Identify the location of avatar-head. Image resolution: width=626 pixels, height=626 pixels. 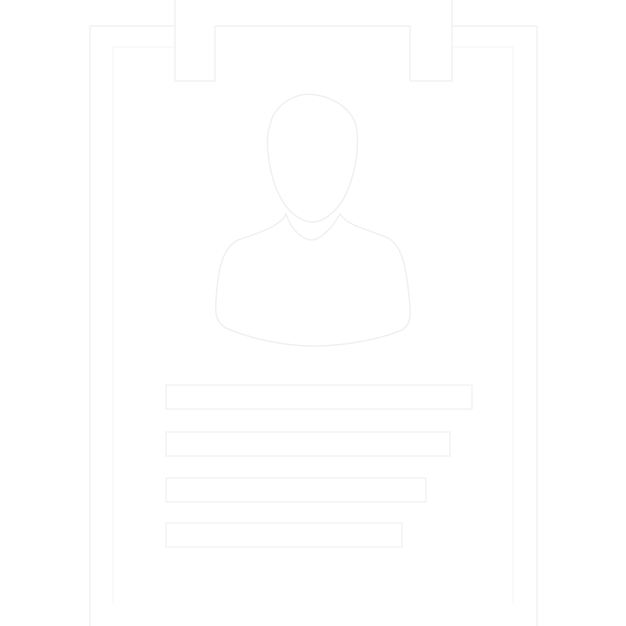
(312, 158).